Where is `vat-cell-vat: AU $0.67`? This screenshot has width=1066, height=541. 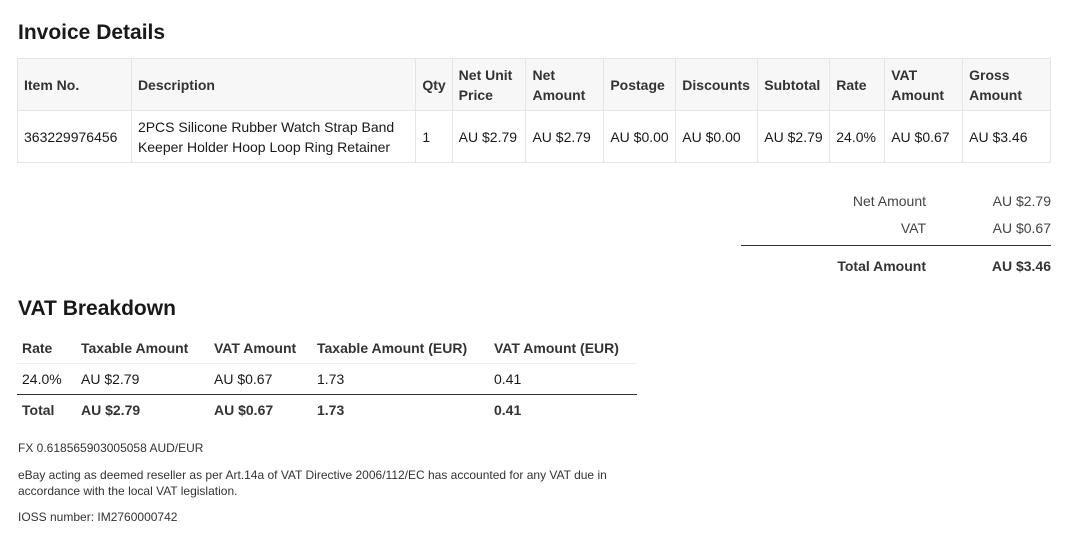
vat-cell-vat: AU $0.67 is located at coordinates (260, 379).